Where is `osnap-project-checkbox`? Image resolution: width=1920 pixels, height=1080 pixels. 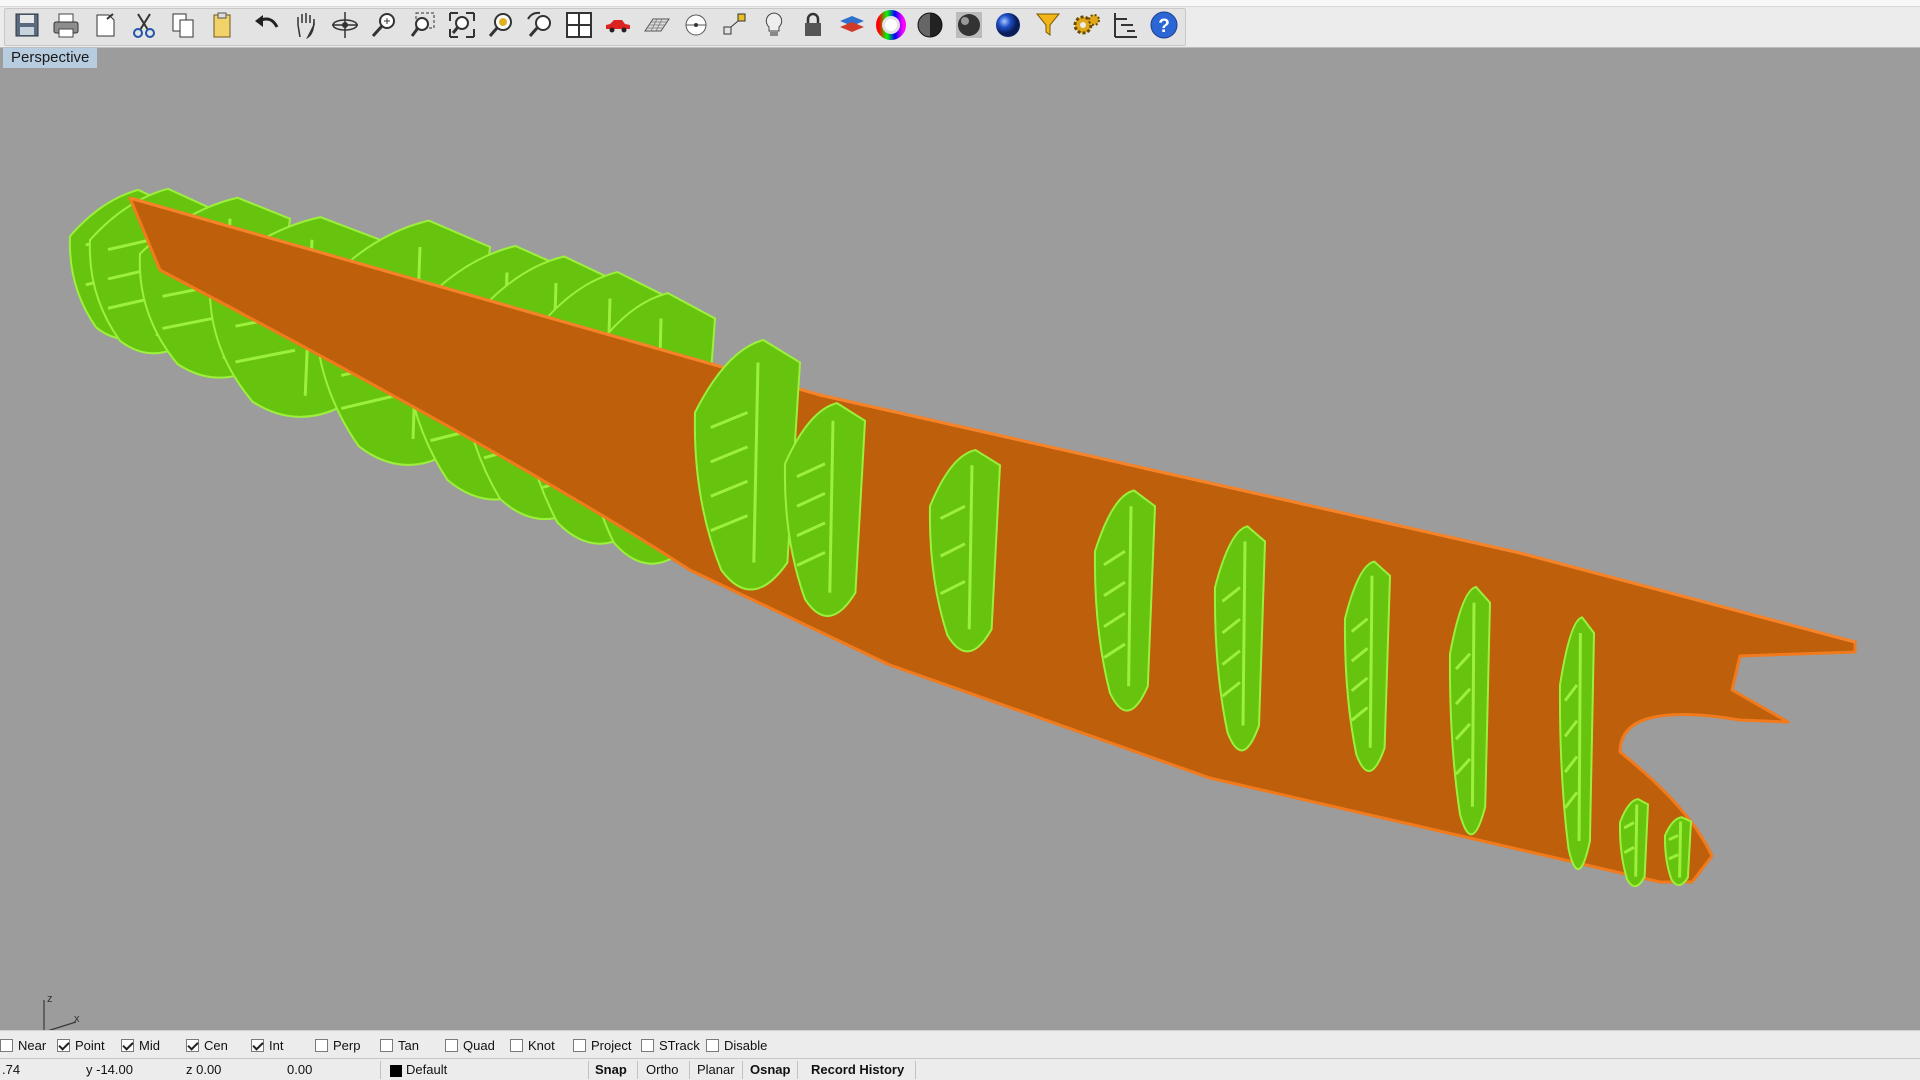 osnap-project-checkbox is located at coordinates (579, 1045).